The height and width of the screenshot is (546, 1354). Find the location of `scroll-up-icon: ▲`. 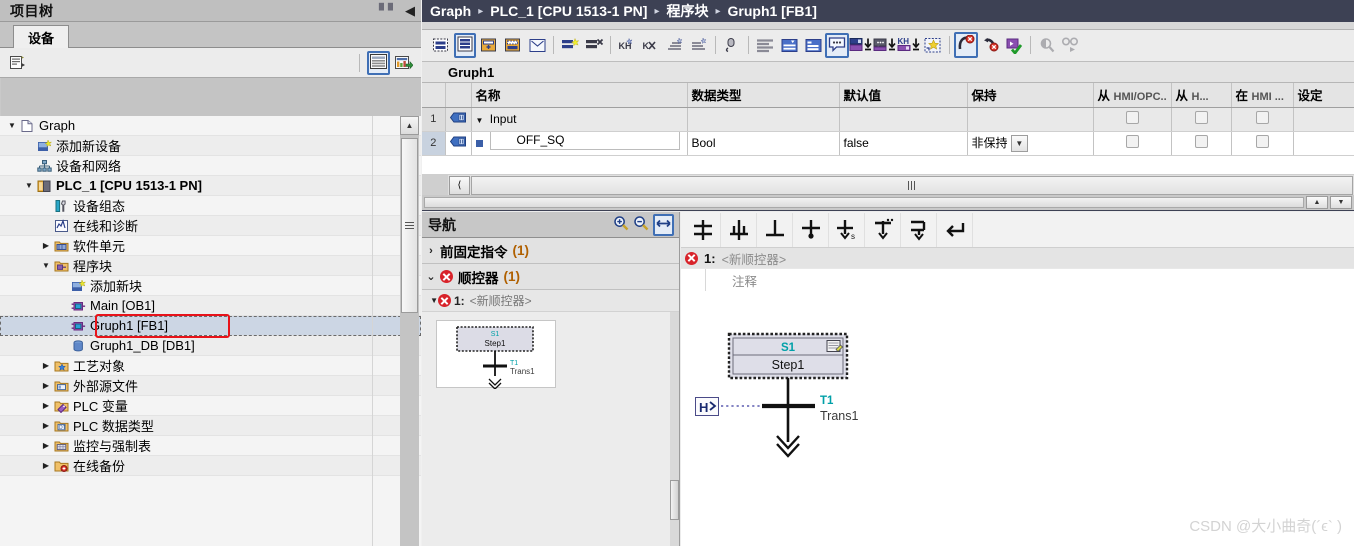

scroll-up-icon: ▲ is located at coordinates (409, 125).